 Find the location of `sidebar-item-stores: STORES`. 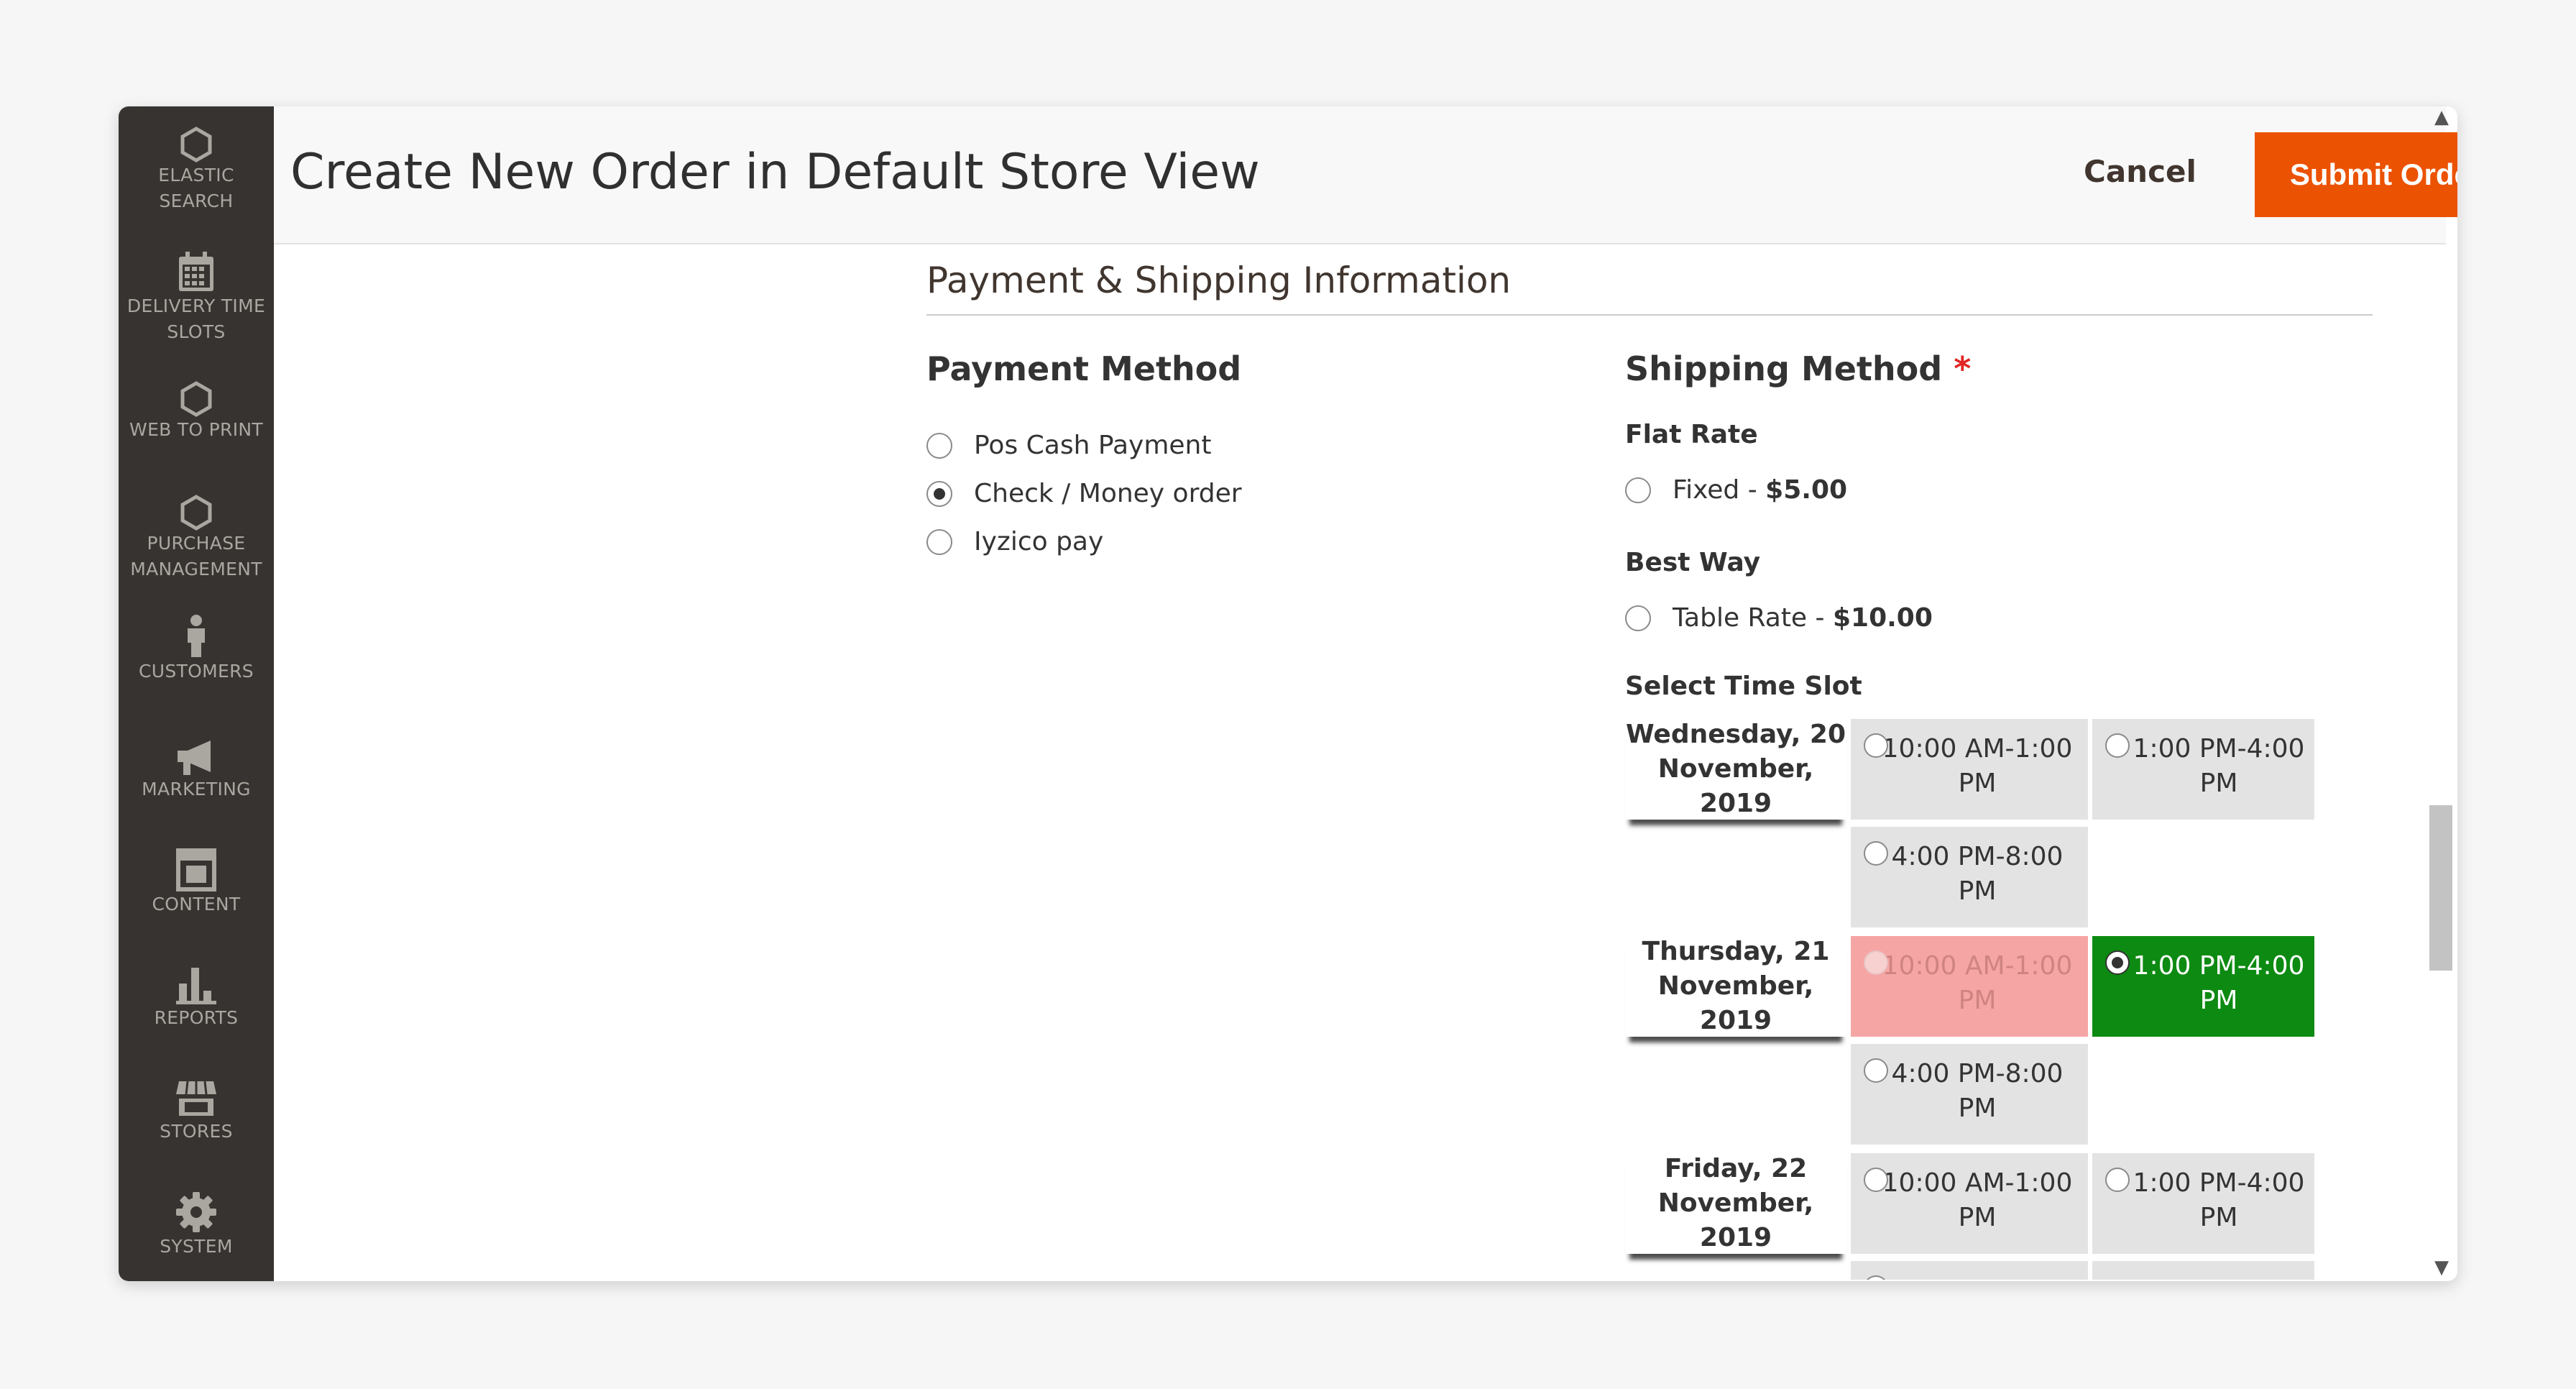

sidebar-item-stores: STORES is located at coordinates (196, 1112).